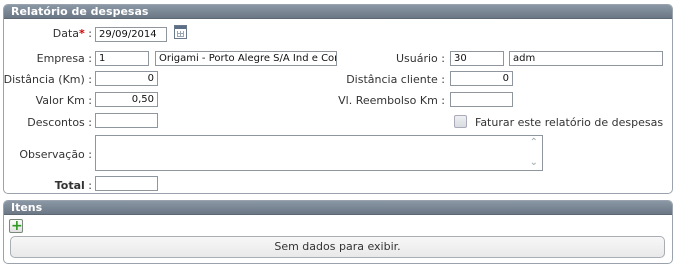  I want to click on empresa-name-input: Origami - Porto Alegre S/A Ind e Com, so click(246, 58).